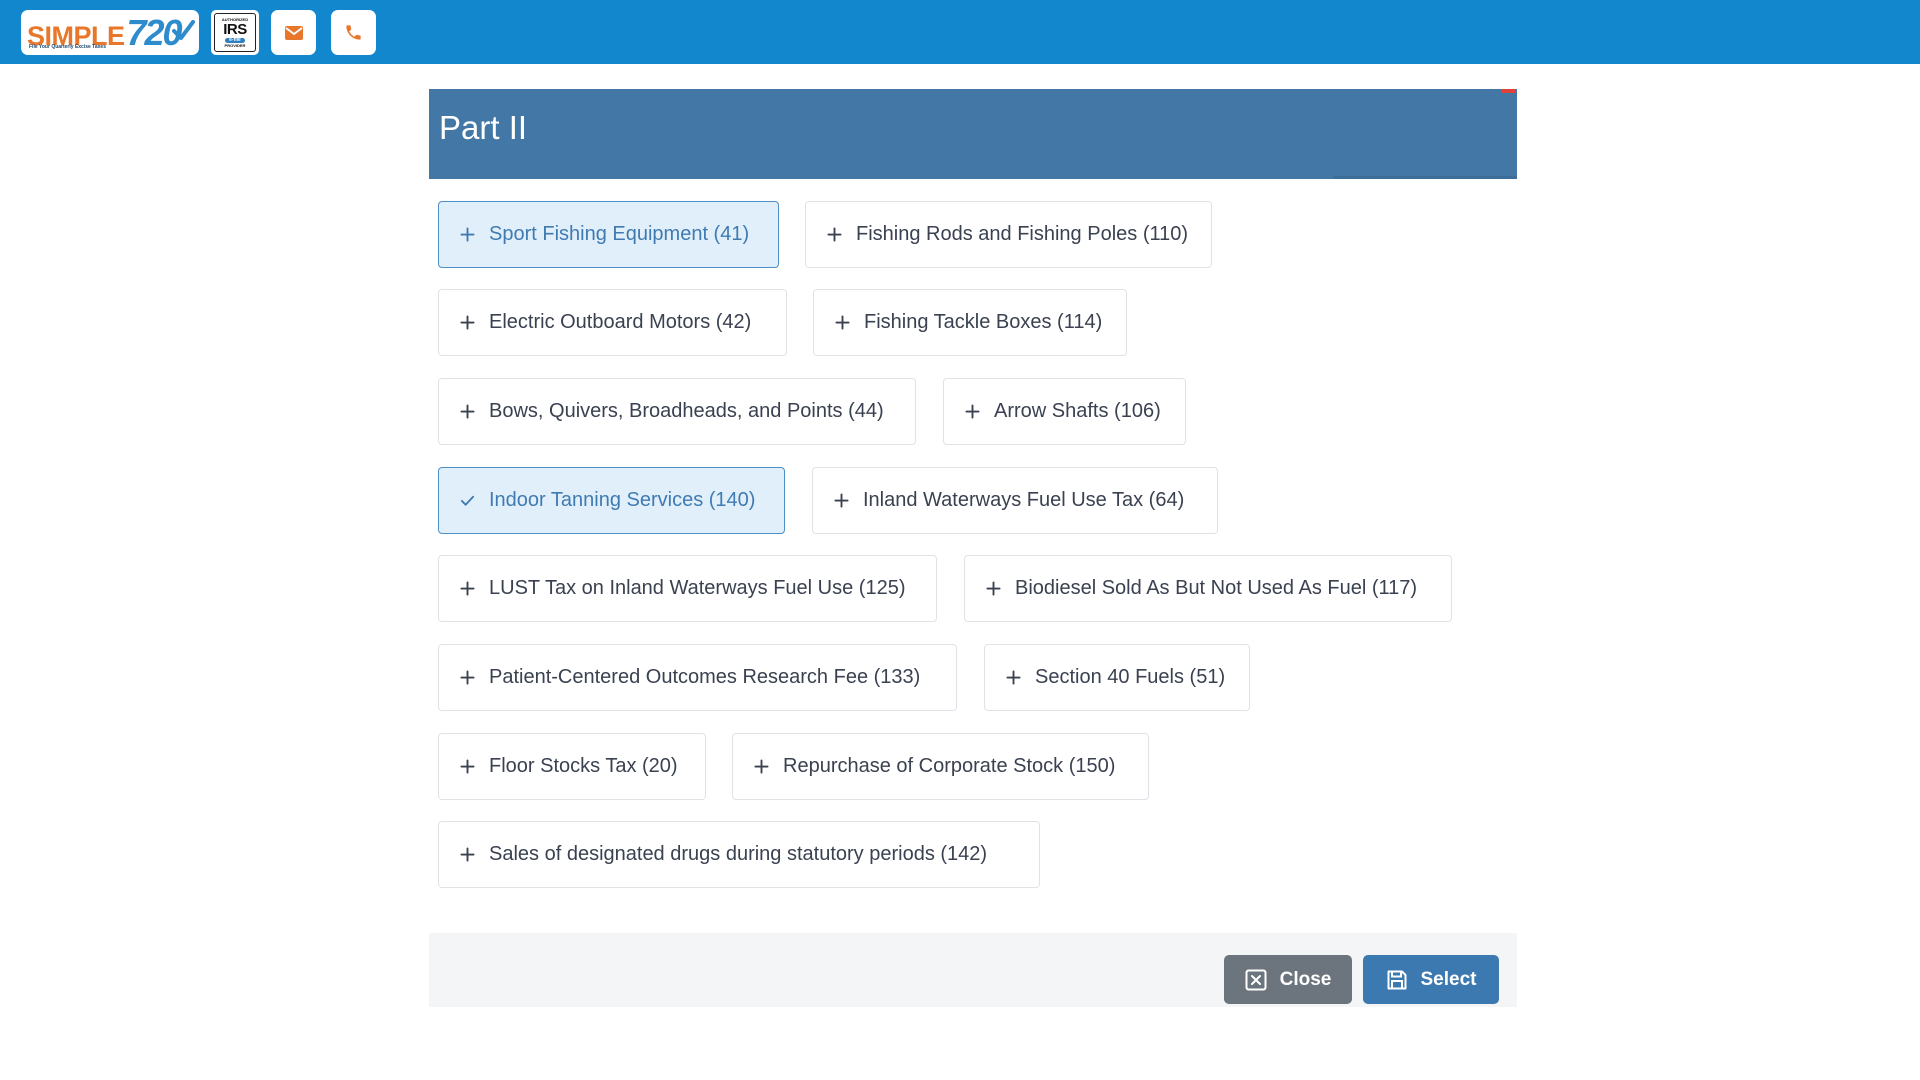 The width and height of the screenshot is (1920, 1080). Describe the element at coordinates (973, 134) in the screenshot. I see `modal-header: Part II` at that location.